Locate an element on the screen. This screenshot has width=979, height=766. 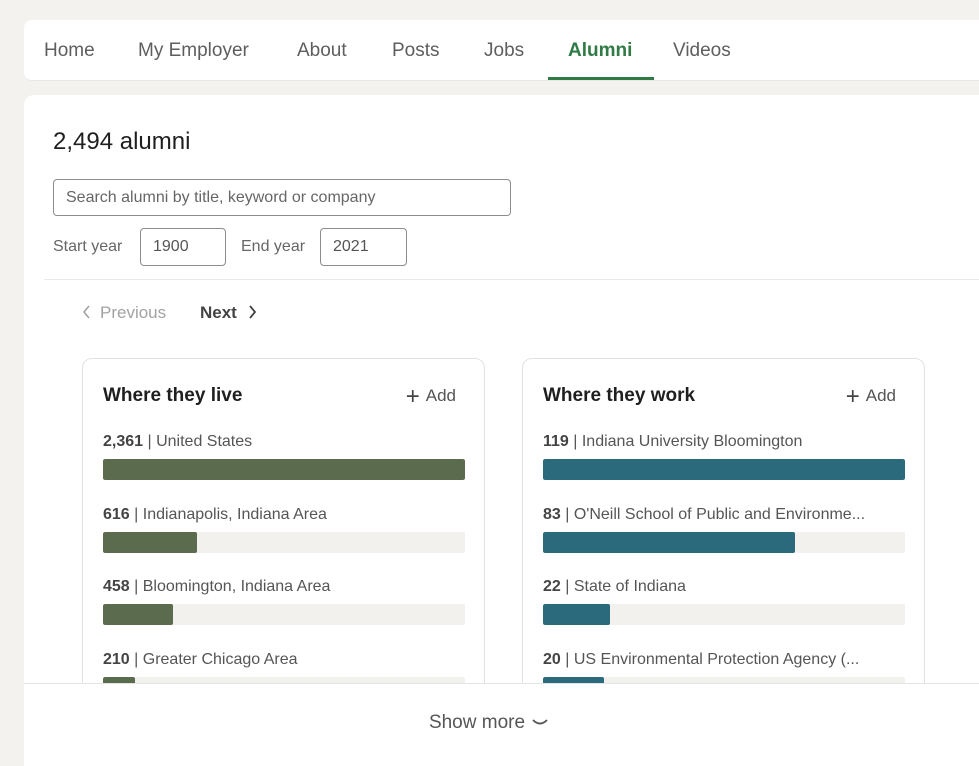
chevron-left-icon is located at coordinates (86, 312).